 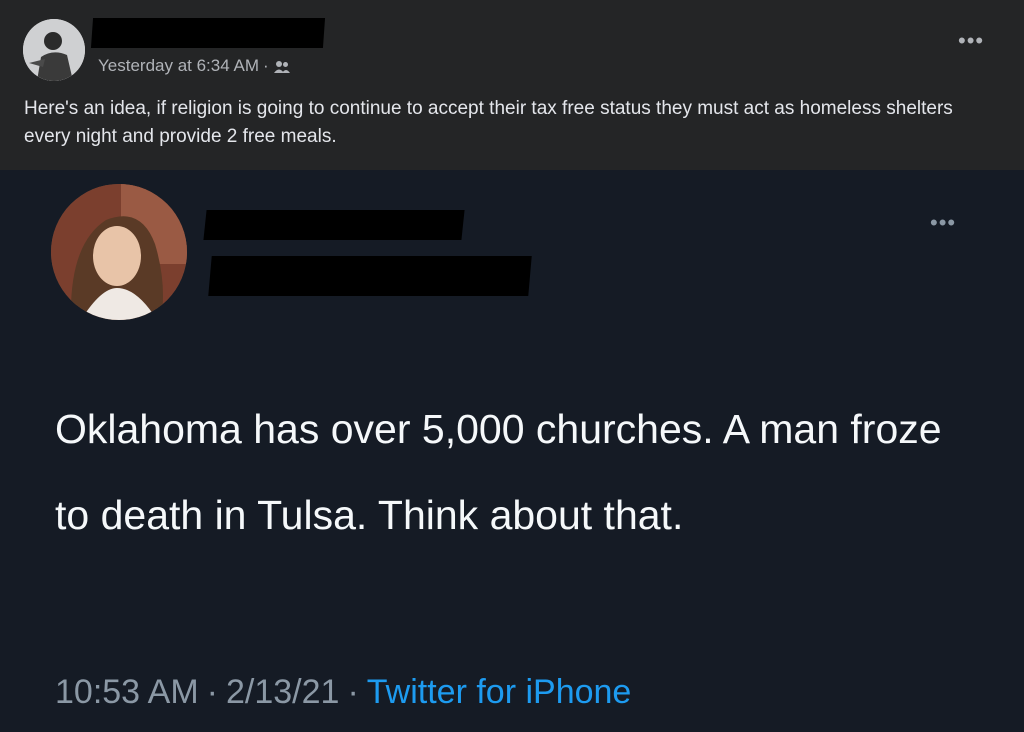 I want to click on redacted-display-name, so click(x=334, y=225).